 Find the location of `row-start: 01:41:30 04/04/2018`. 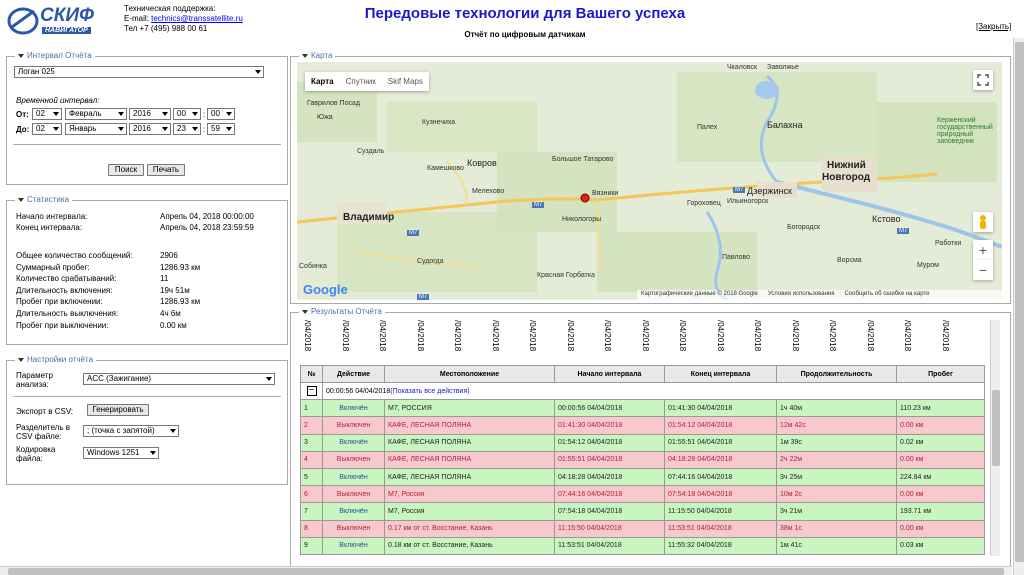

row-start: 01:41:30 04/04/2018 is located at coordinates (609, 425).